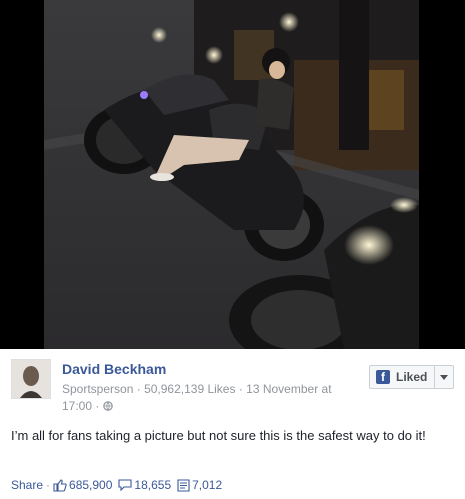 This screenshot has height=499, width=465. I want to click on liked-label: Liked, so click(412, 377).